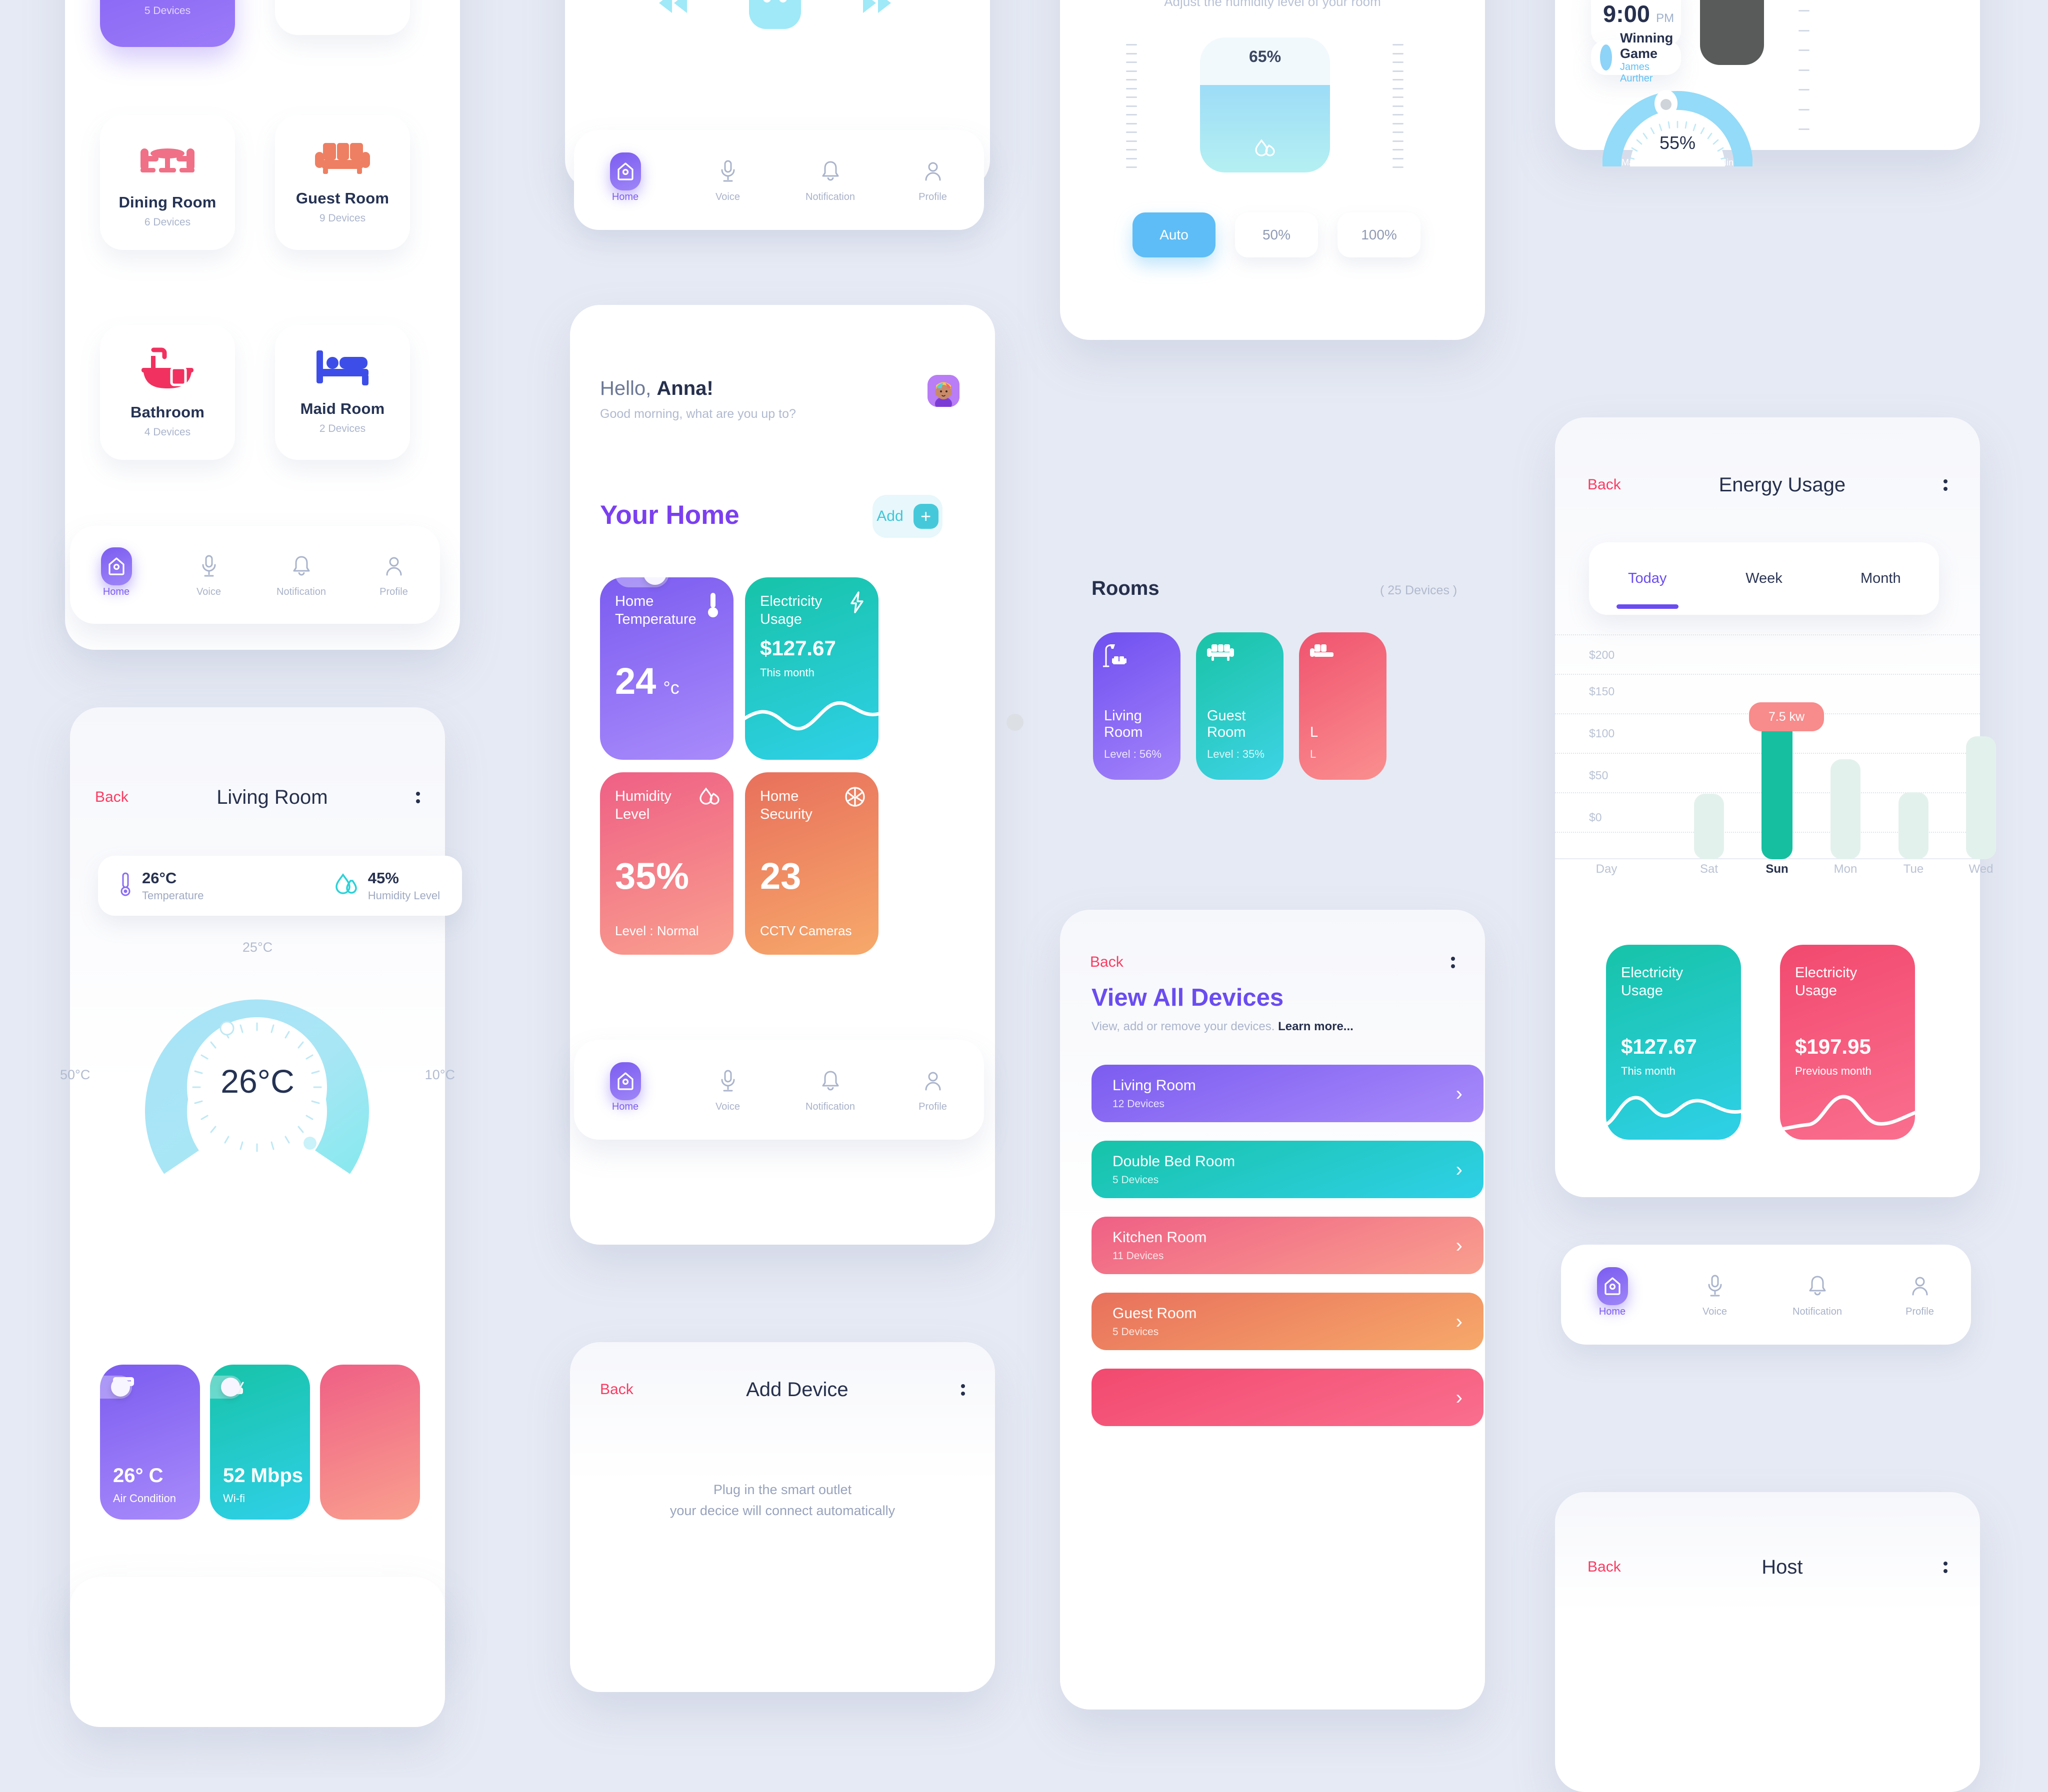  What do you see at coordinates (1276, 234) in the screenshot?
I see `humidity-preset-50: 50%` at bounding box center [1276, 234].